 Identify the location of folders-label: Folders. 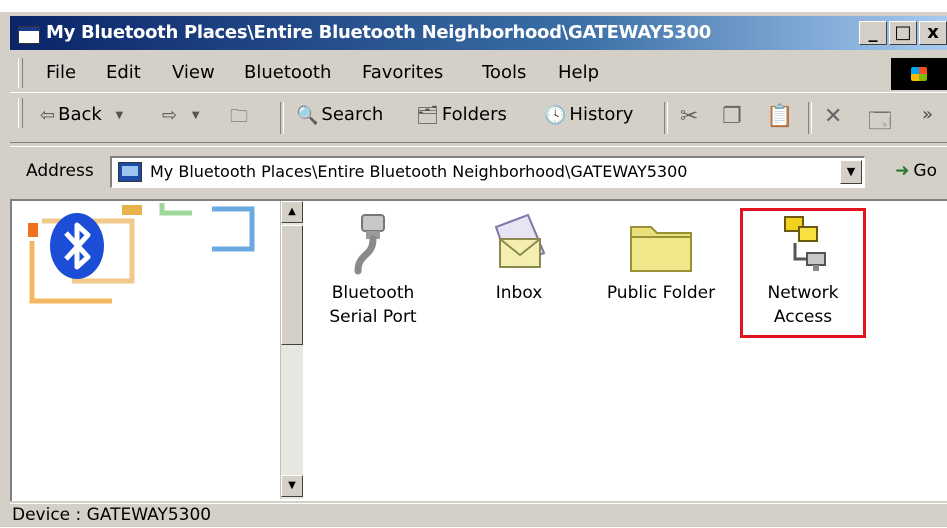
(474, 114).